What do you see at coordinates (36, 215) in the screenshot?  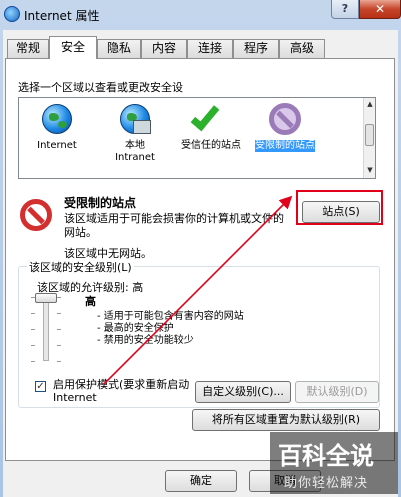 I see `restricted-zone-icon` at bounding box center [36, 215].